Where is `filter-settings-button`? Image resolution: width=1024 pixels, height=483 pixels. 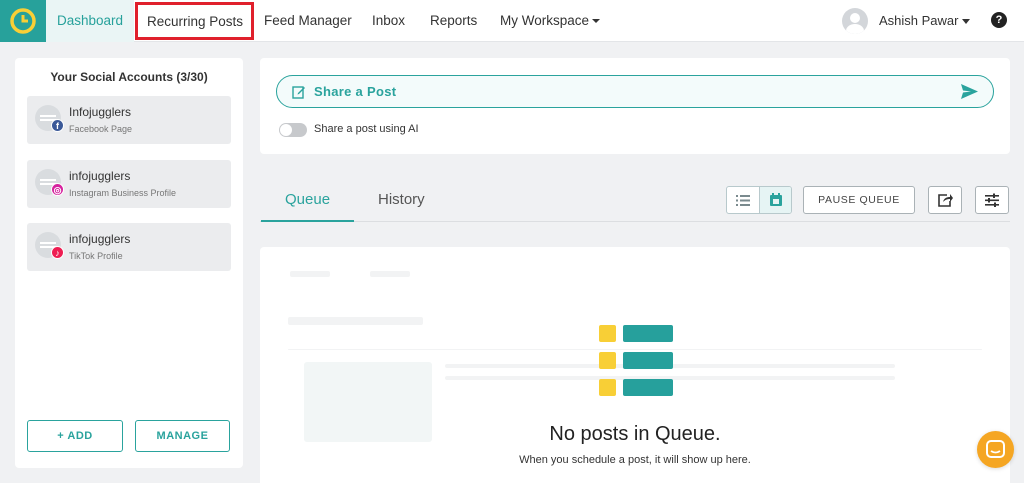
filter-settings-button is located at coordinates (992, 200).